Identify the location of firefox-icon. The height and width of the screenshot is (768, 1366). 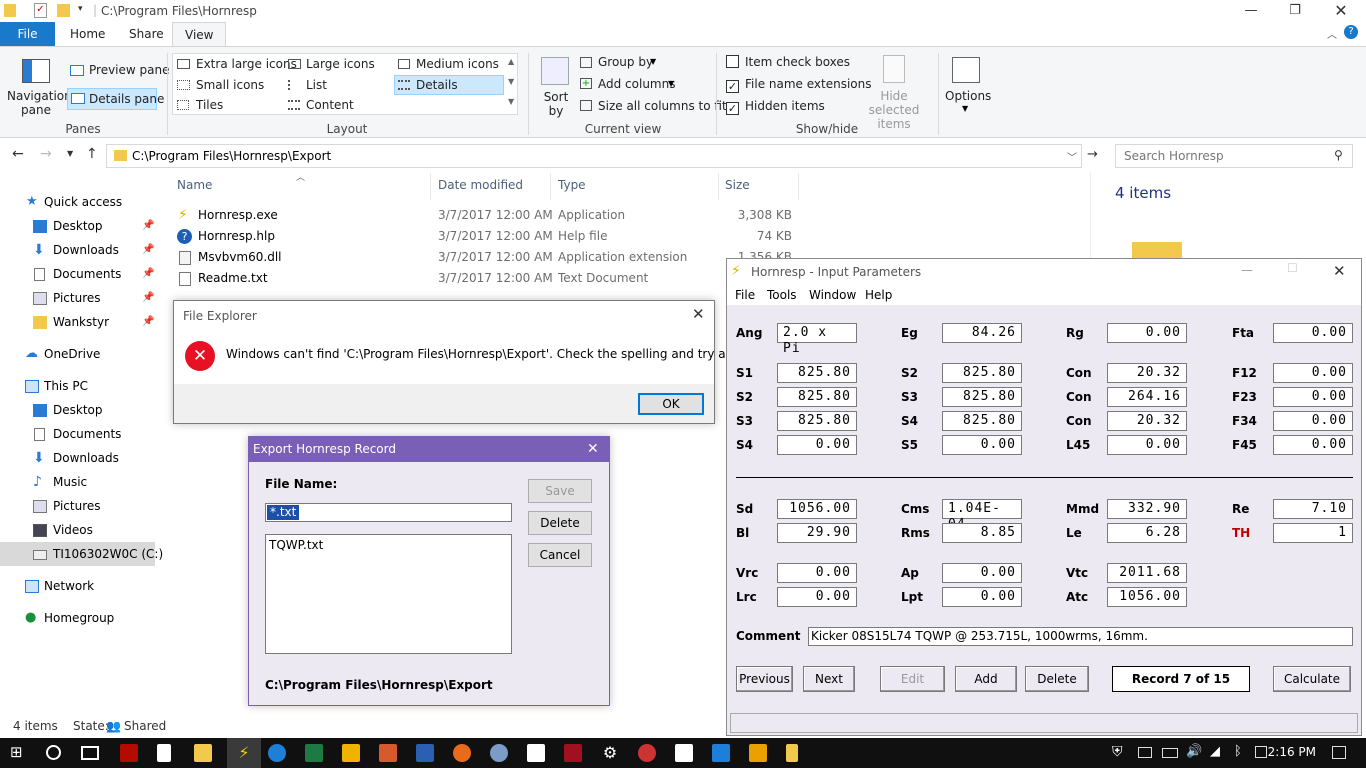
(462, 753).